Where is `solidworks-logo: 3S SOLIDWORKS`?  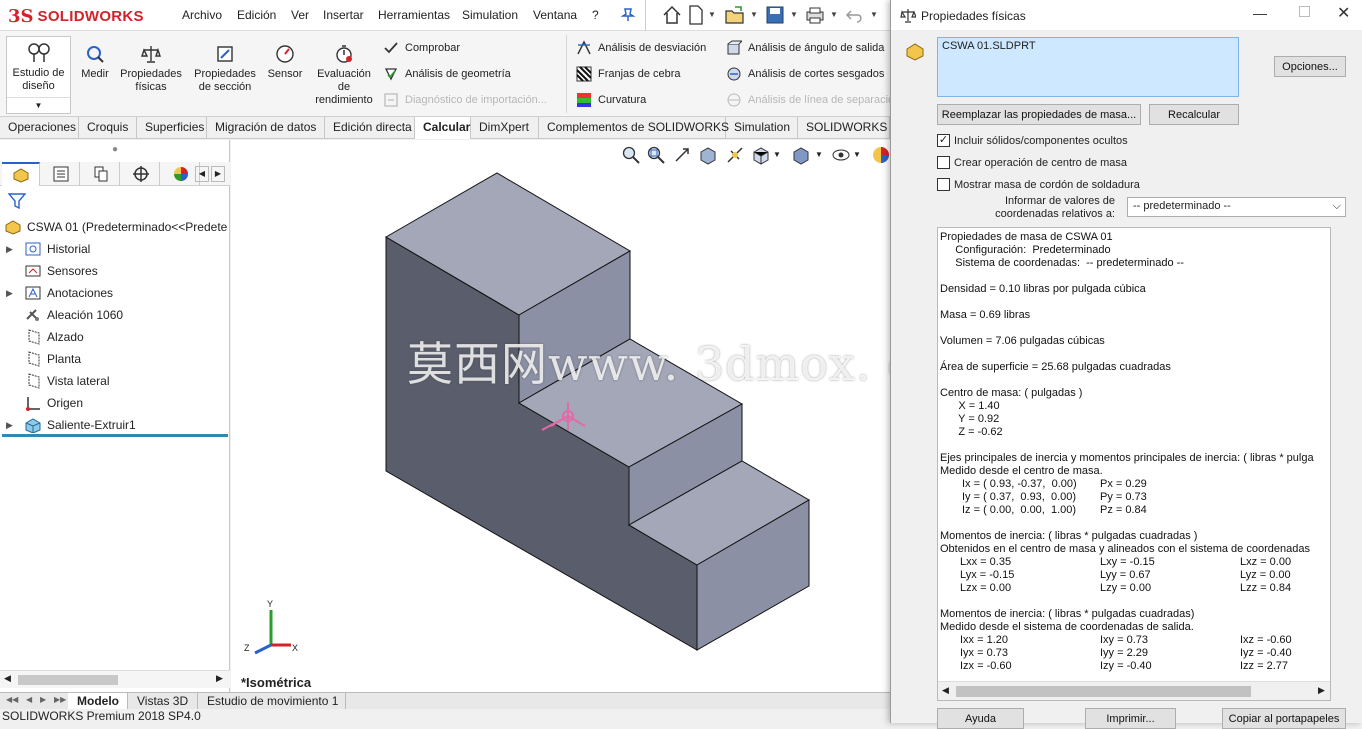 solidworks-logo: 3S SOLIDWORKS is located at coordinates (83, 16).